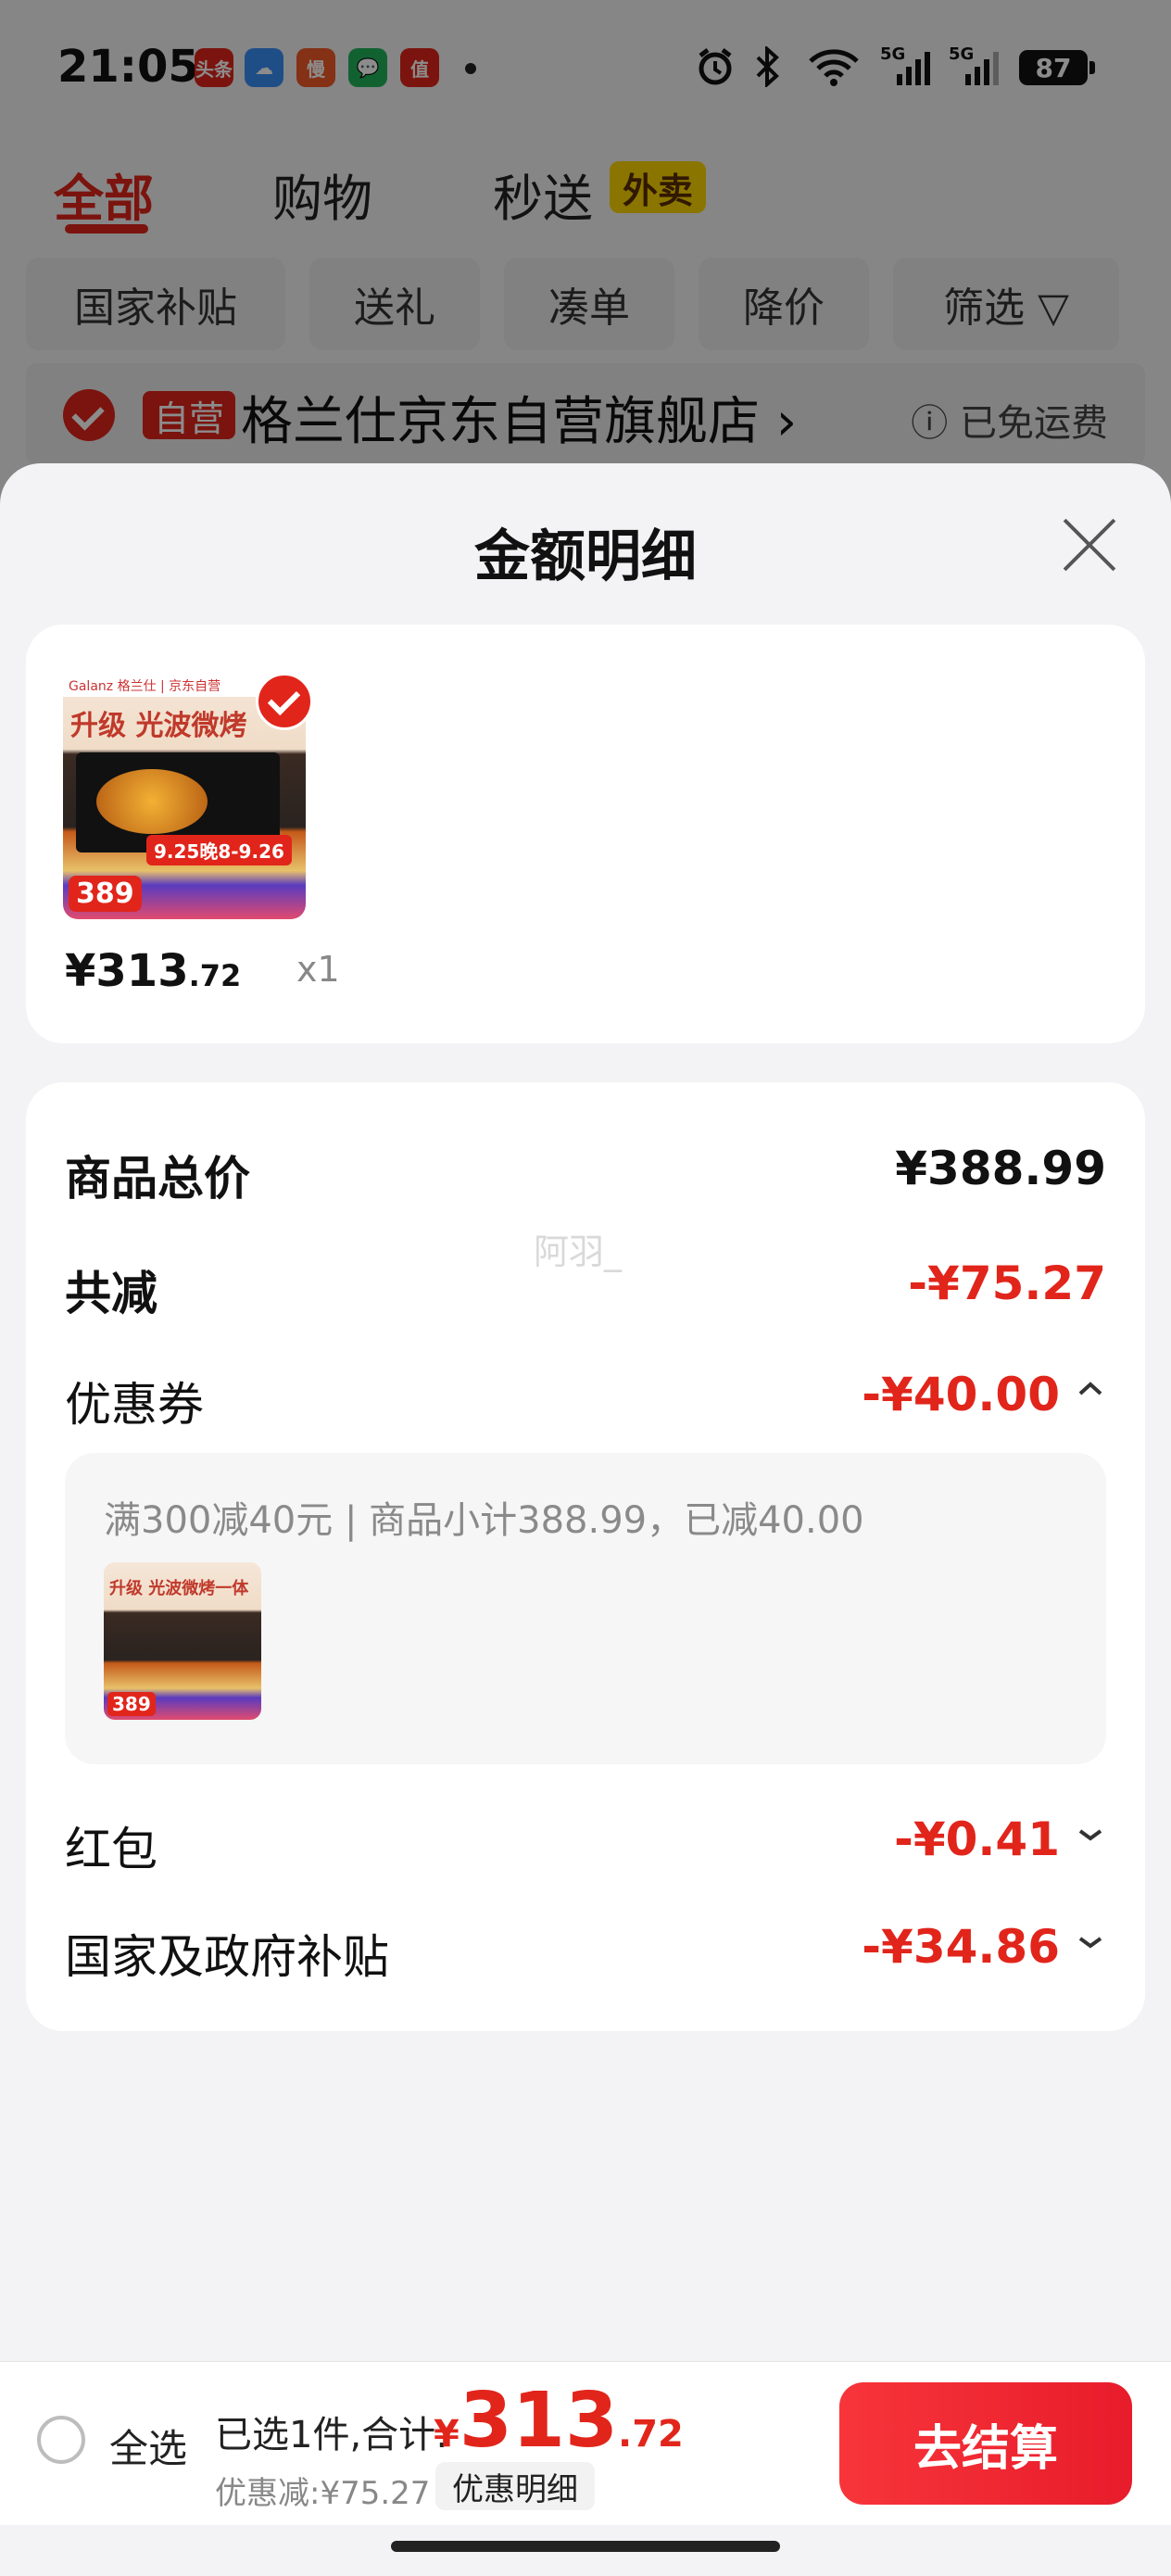 The height and width of the screenshot is (2576, 1171). Describe the element at coordinates (148, 2446) in the screenshot. I see `select-all-label: 全选` at that location.